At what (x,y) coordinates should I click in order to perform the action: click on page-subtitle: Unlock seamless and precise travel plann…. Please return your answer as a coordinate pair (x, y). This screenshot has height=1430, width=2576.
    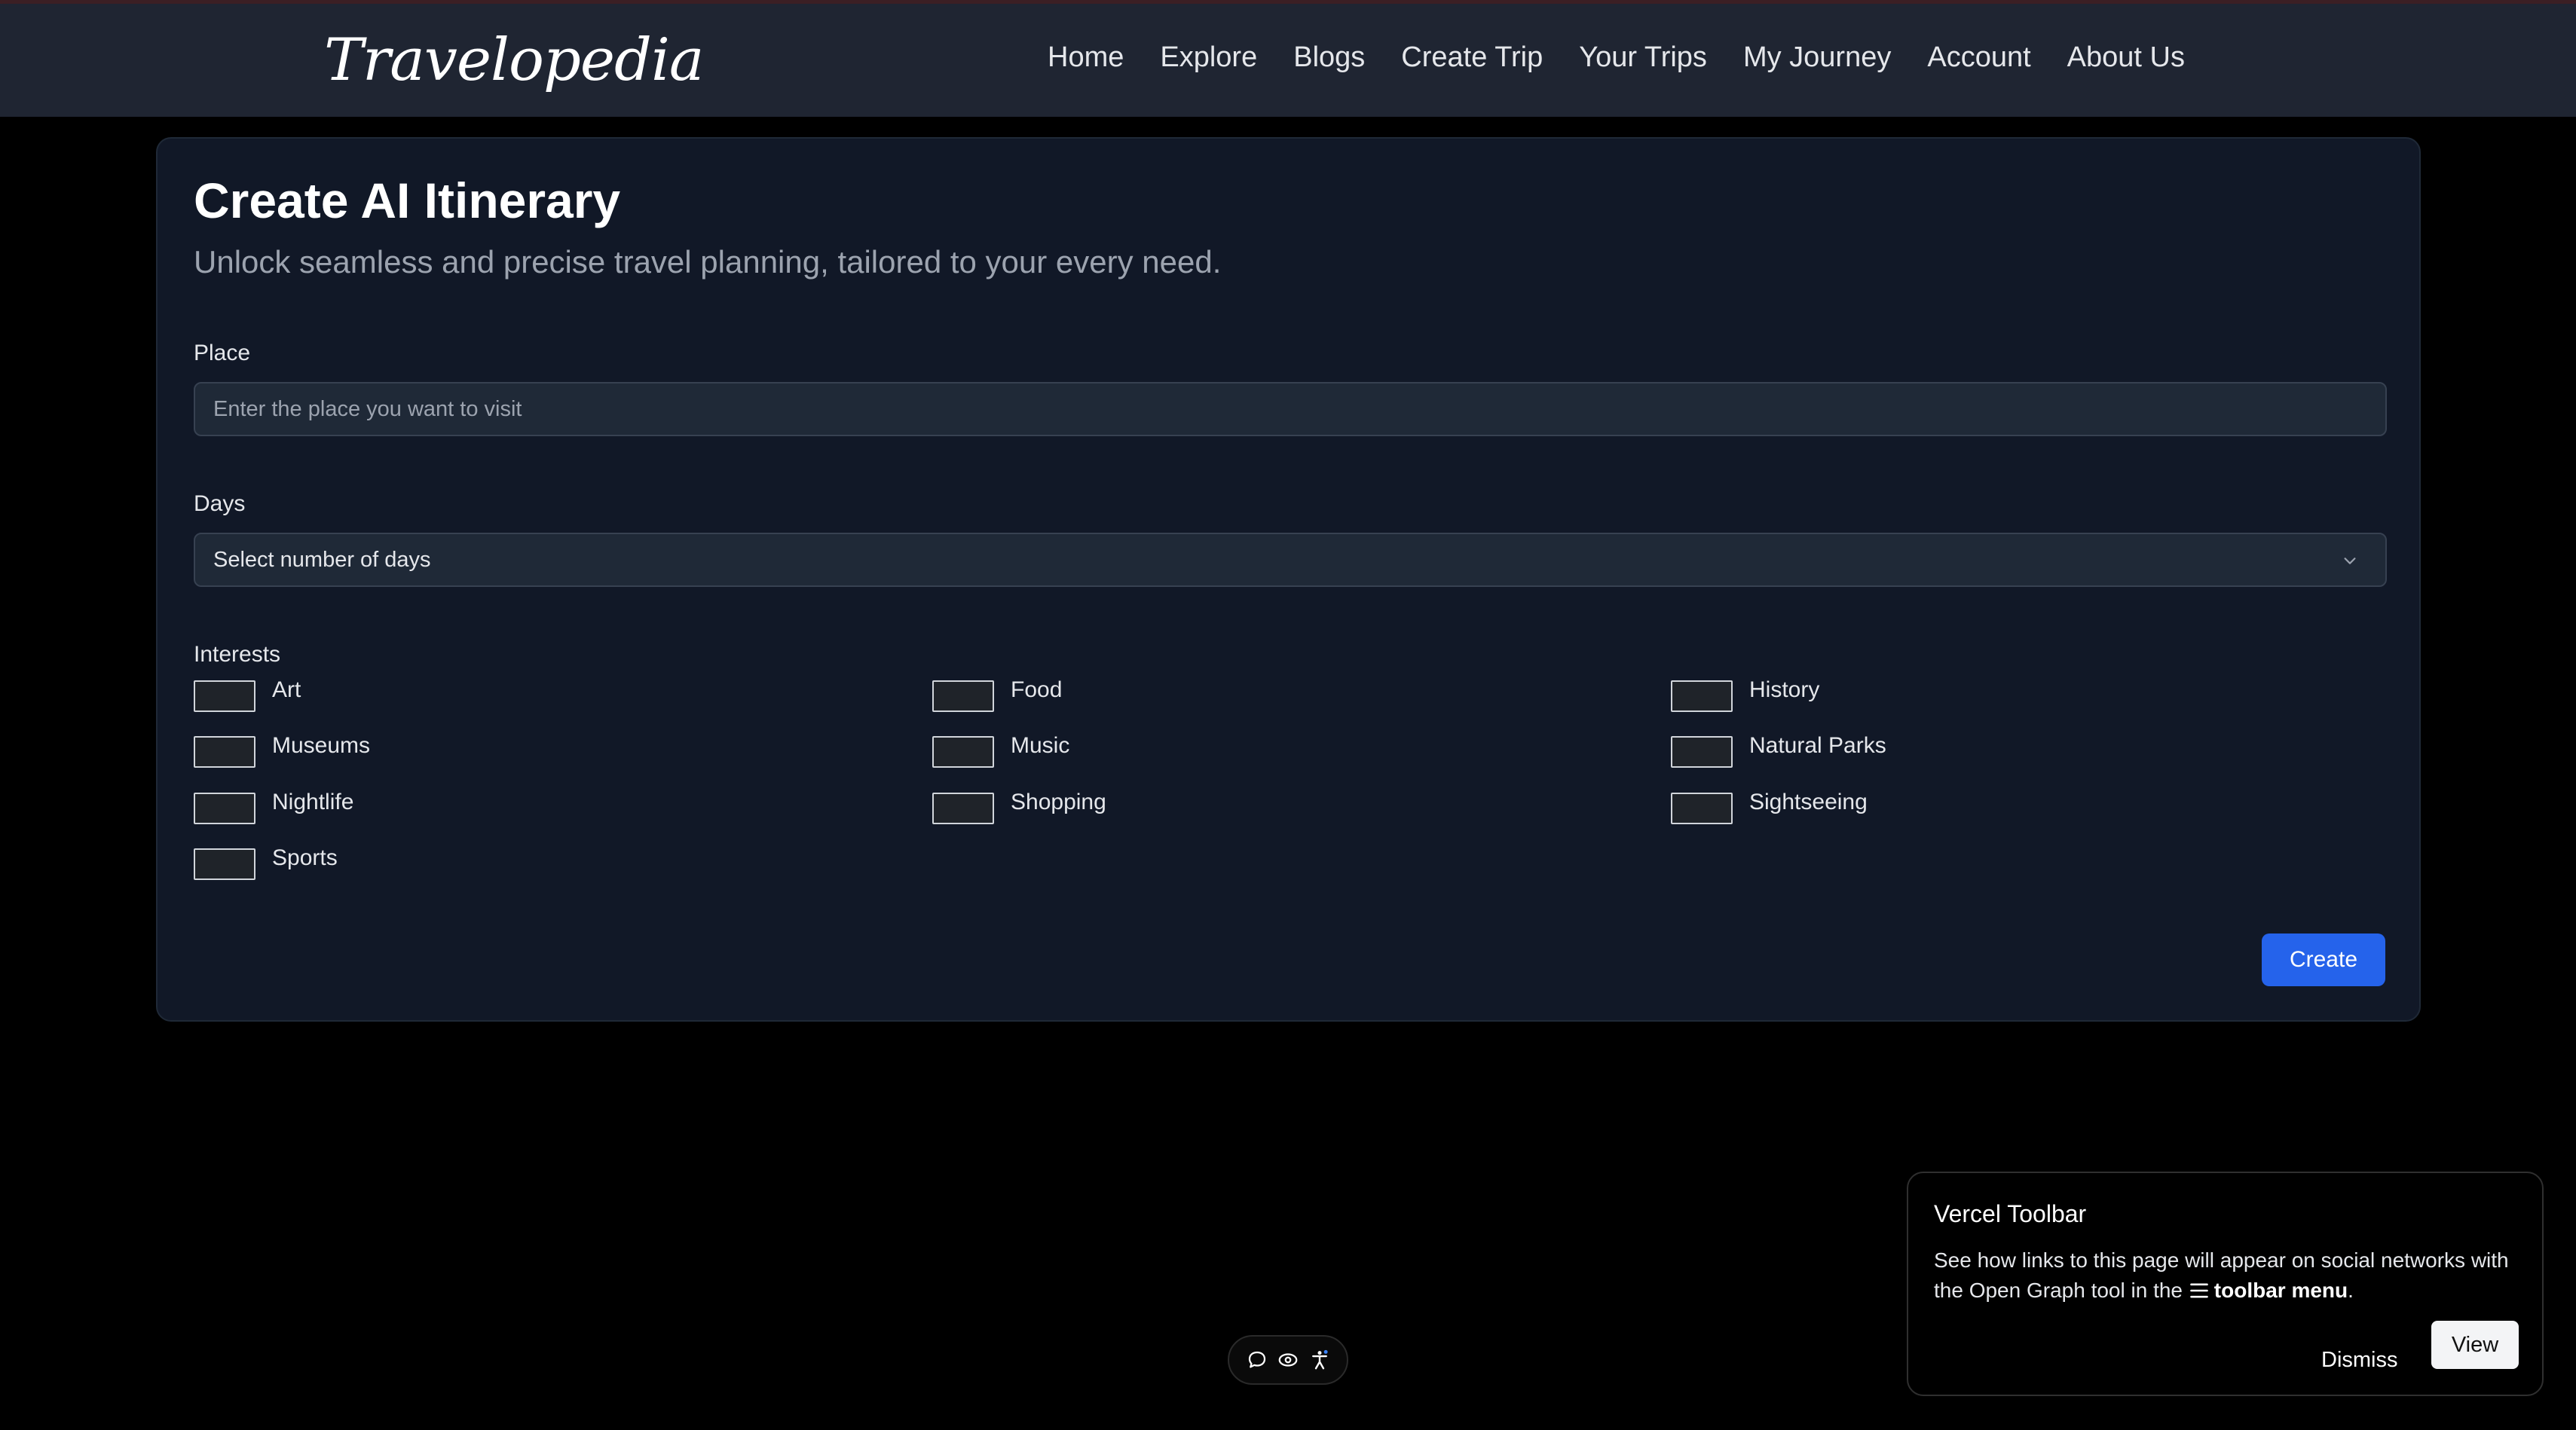
    Looking at the image, I should click on (708, 262).